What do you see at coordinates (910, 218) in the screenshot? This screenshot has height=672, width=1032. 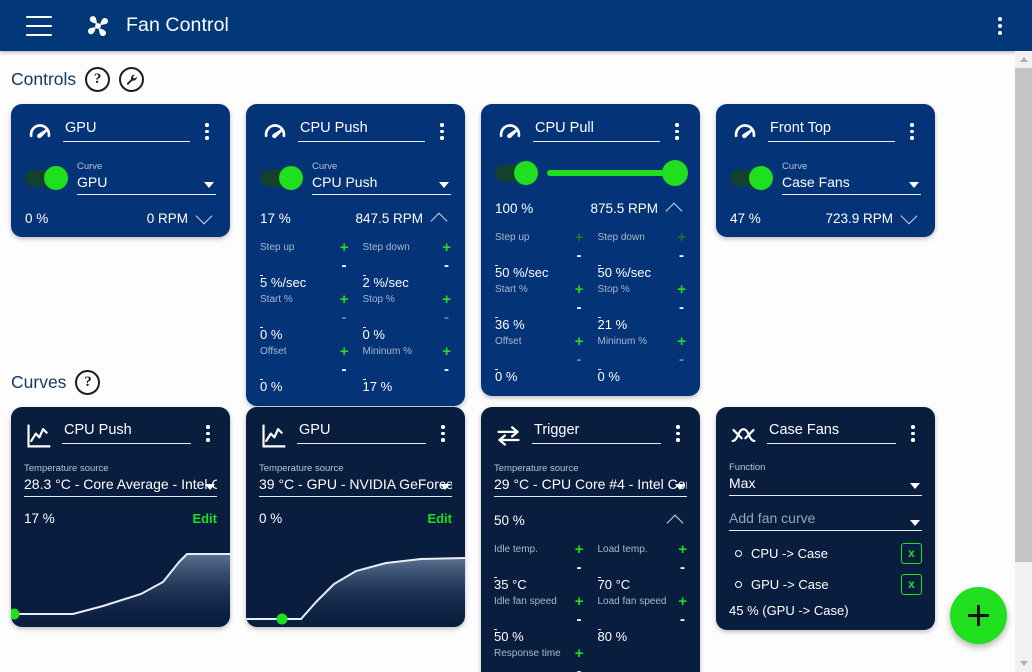 I see `expand-chevron-icon` at bounding box center [910, 218].